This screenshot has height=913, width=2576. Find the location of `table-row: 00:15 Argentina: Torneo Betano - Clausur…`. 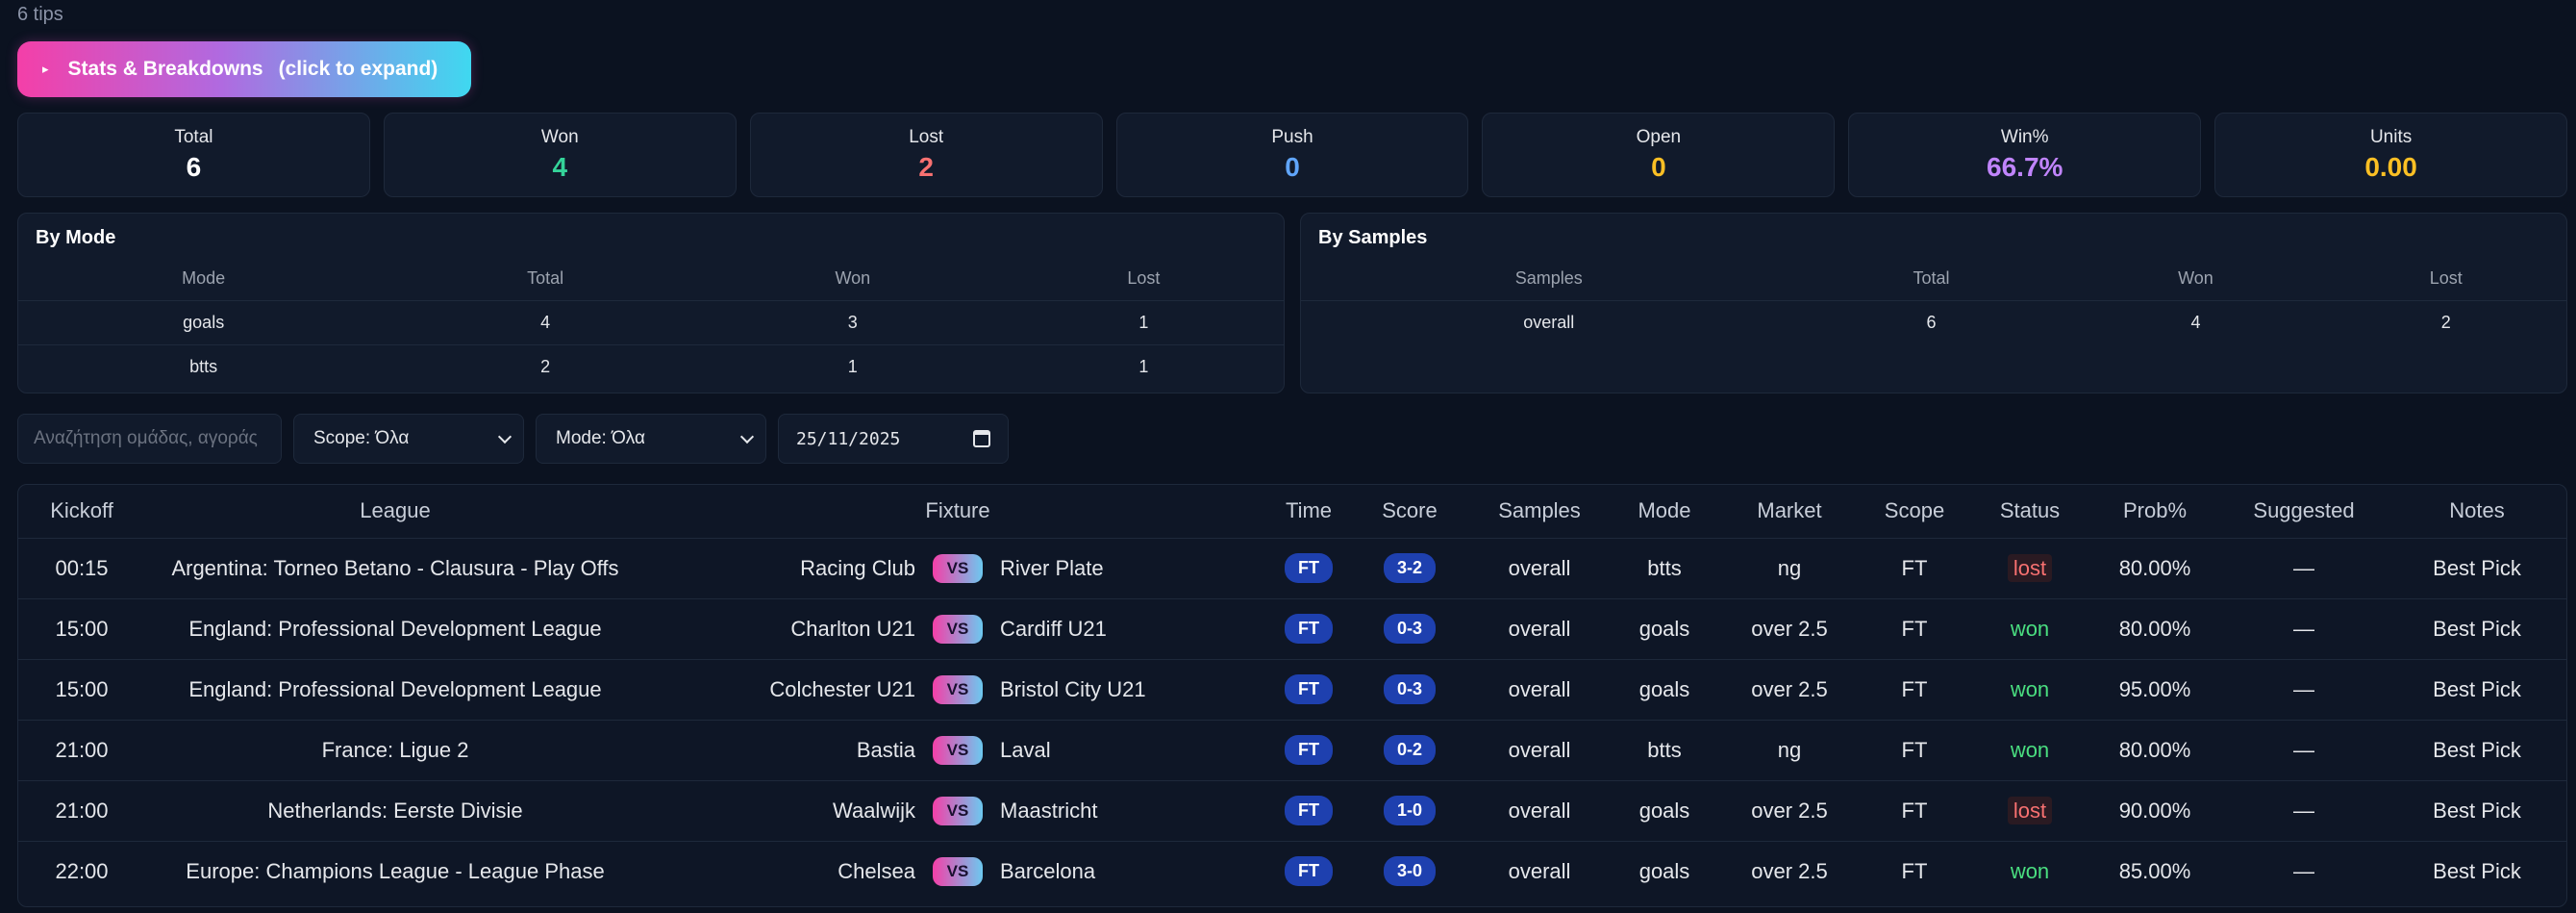

table-row: 00:15 Argentina: Torneo Betano - Clausur… is located at coordinates (1292, 569).